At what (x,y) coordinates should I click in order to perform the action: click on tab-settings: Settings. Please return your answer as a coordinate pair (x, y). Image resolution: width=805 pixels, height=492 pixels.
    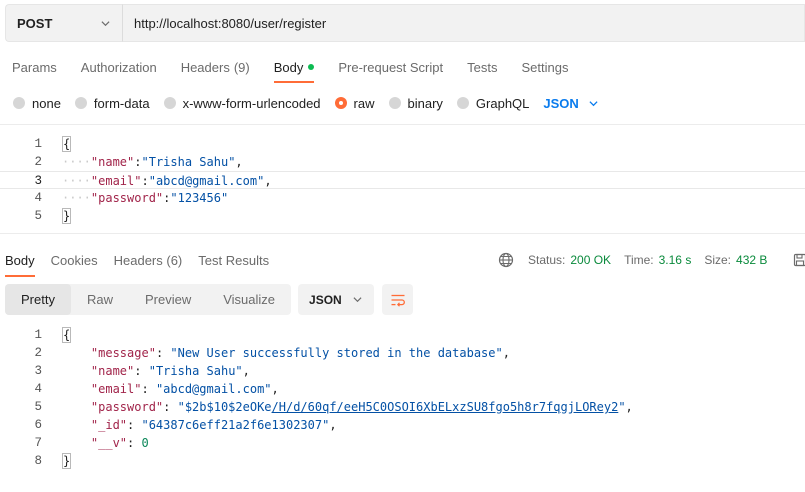
    Looking at the image, I should click on (544, 67).